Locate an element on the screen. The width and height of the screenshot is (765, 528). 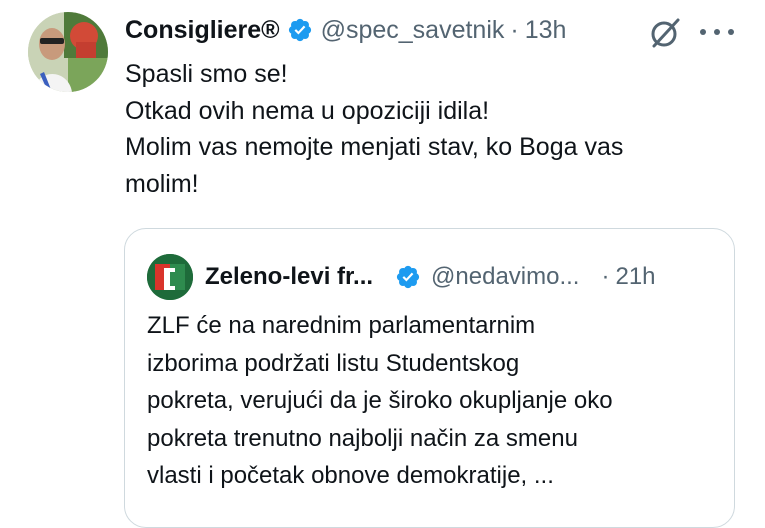
grok-icon is located at coordinates (665, 33).